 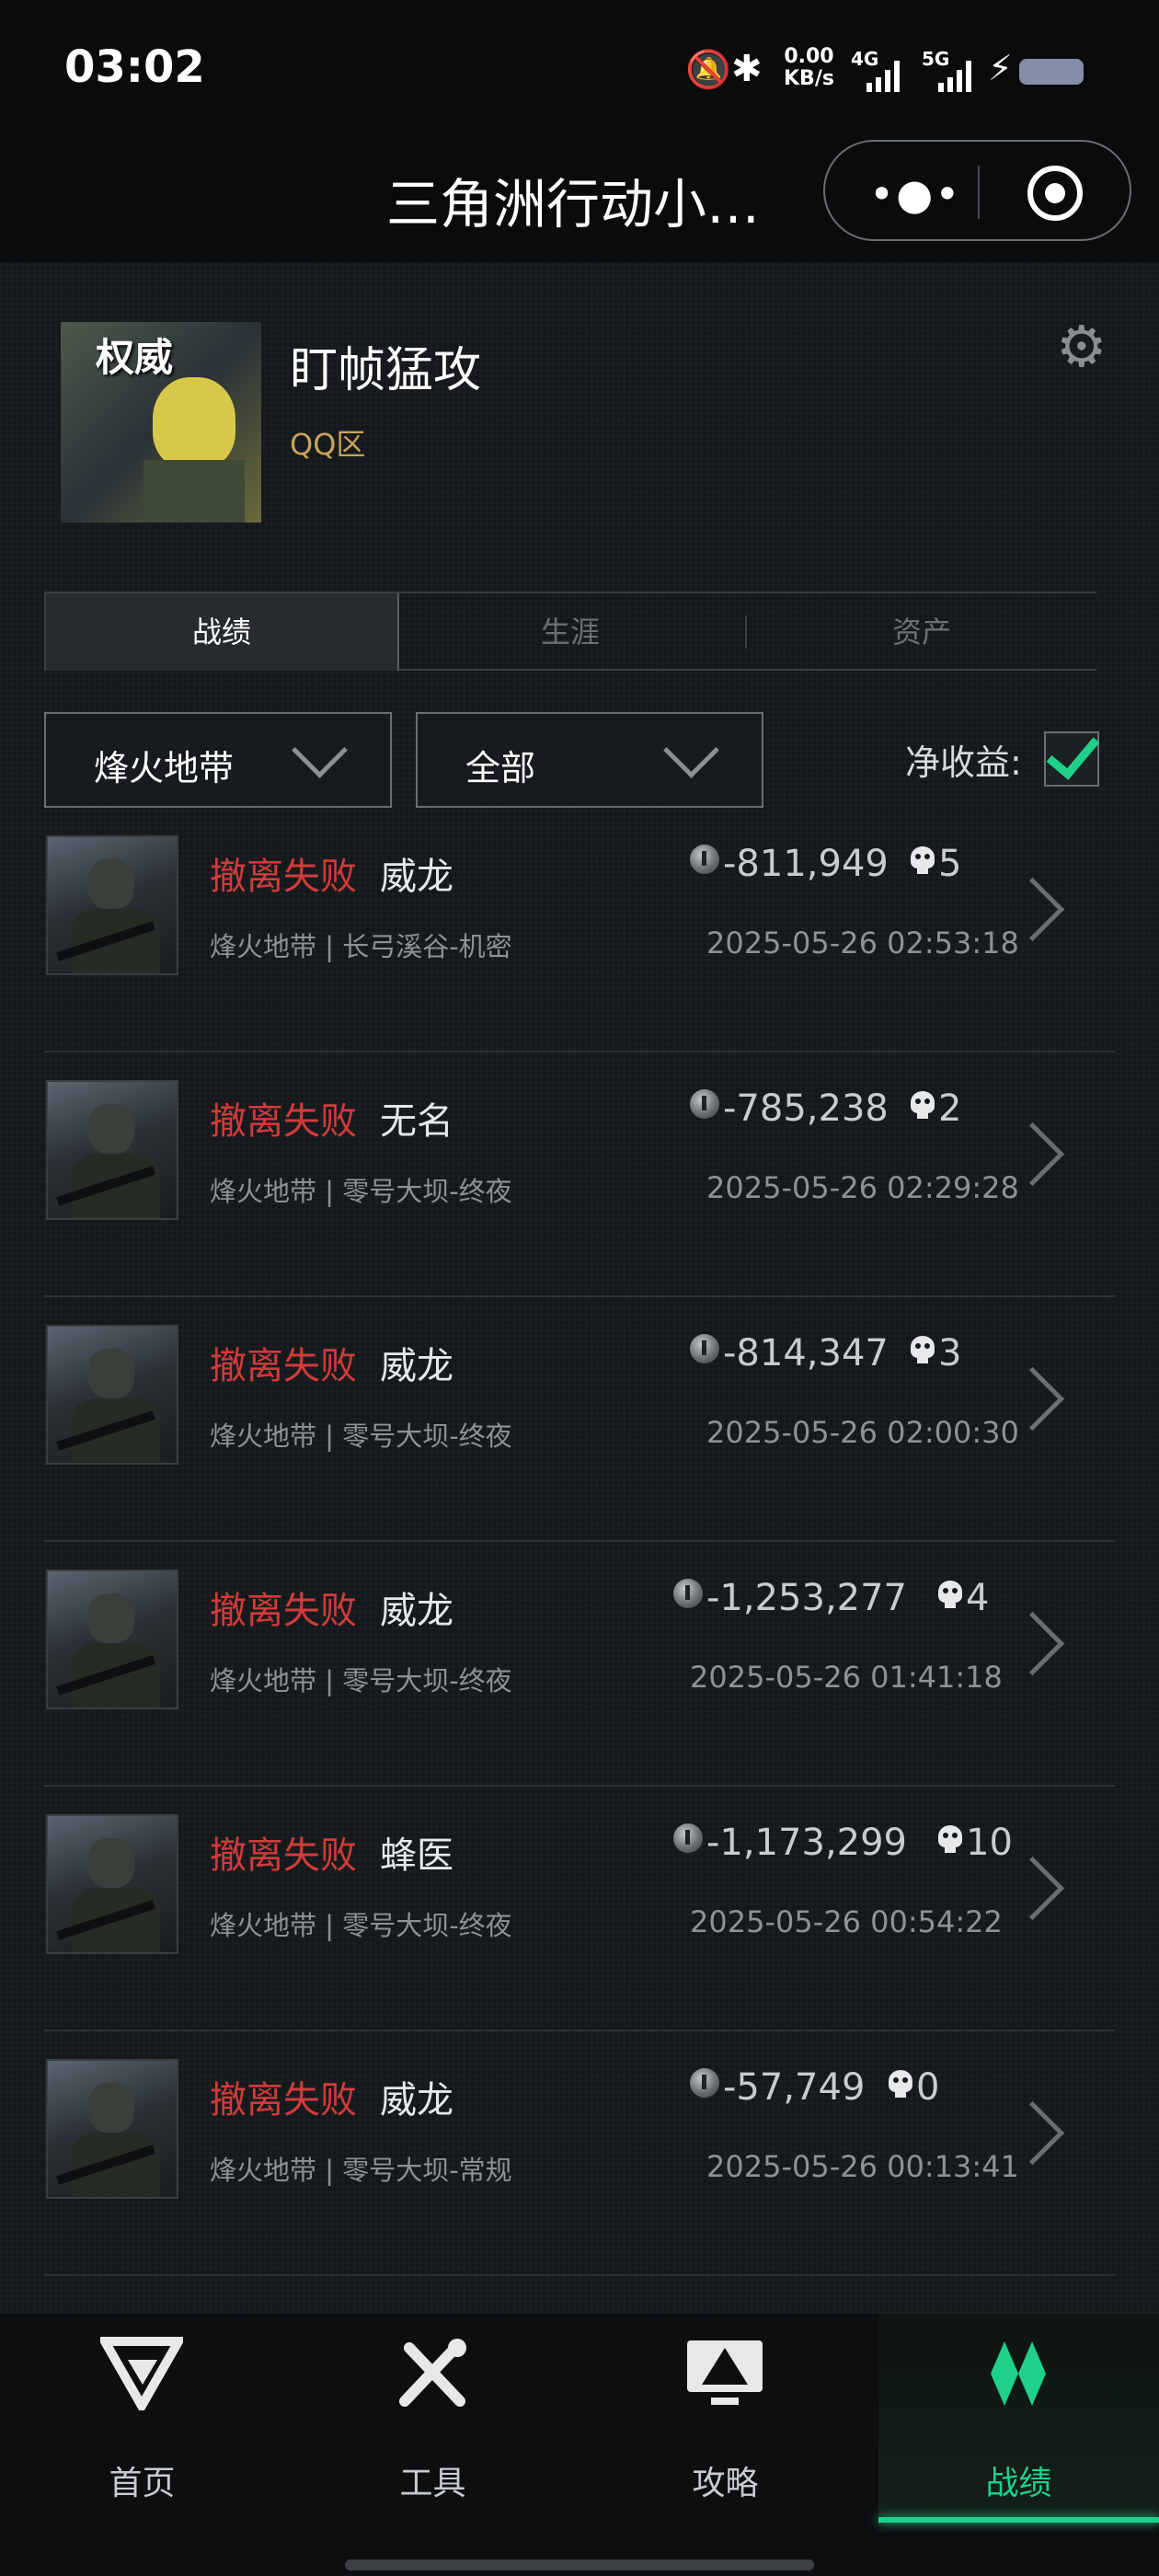 What do you see at coordinates (320, 750) in the screenshot?
I see `chevron-down-icon` at bounding box center [320, 750].